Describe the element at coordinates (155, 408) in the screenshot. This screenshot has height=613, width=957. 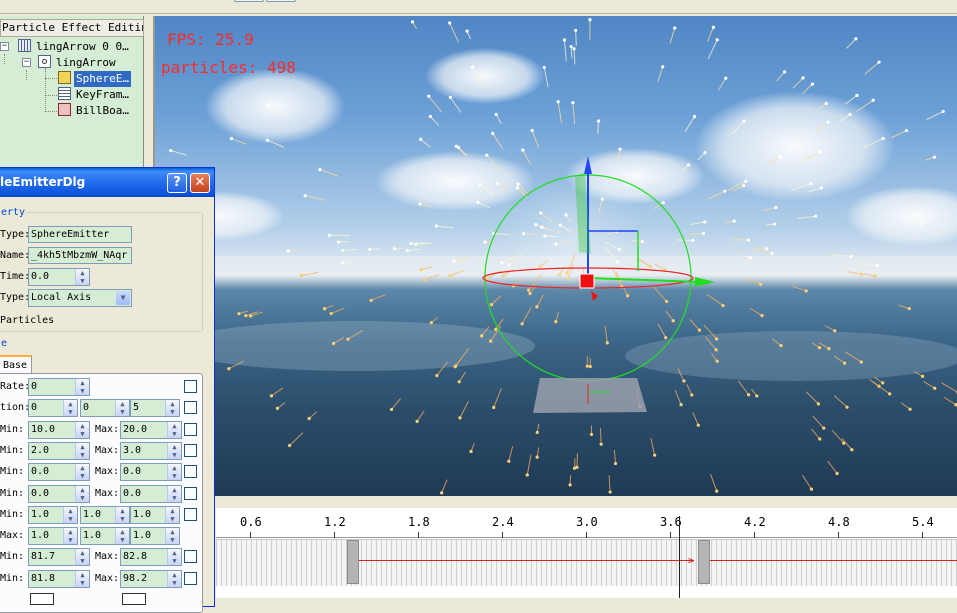
I see `param-z-spinner: 5▲▼` at that location.